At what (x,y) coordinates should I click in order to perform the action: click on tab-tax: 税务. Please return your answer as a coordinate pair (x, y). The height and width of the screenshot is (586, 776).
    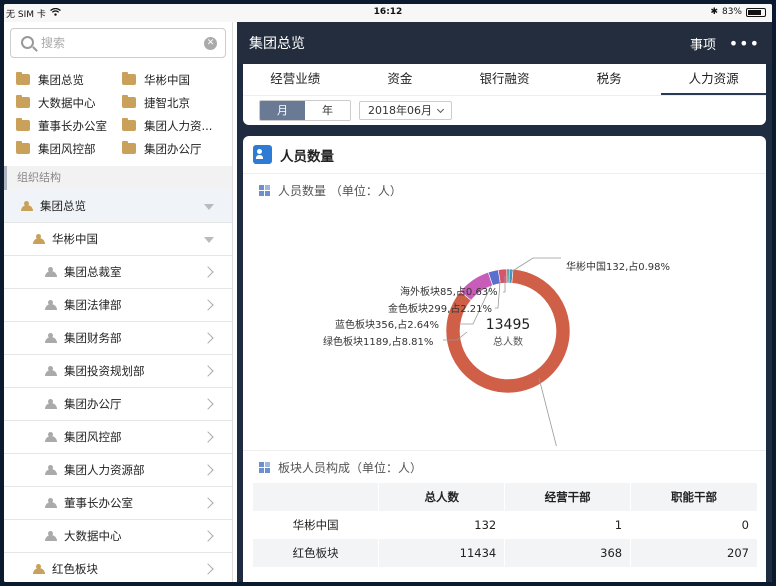
    Looking at the image, I should click on (609, 79).